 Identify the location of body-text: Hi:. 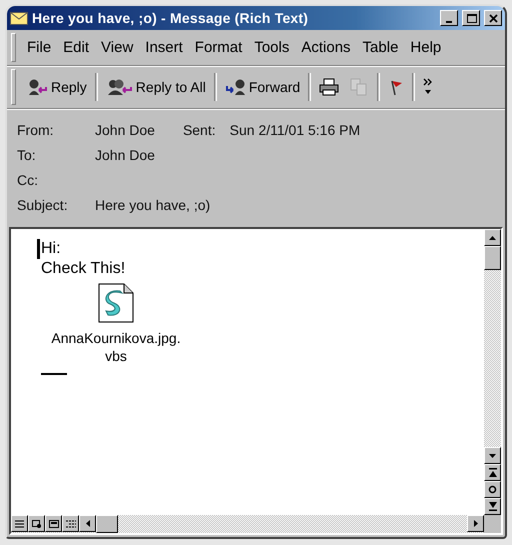
(49, 249).